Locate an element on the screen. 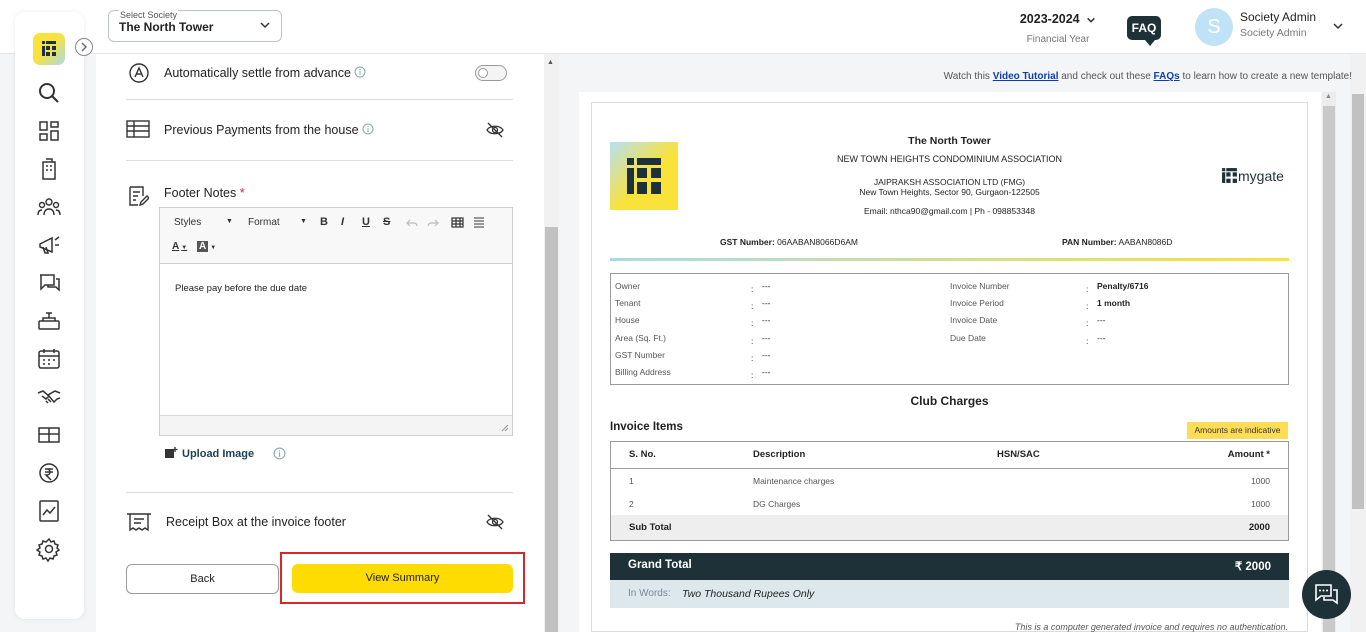 The height and width of the screenshot is (632, 1366). page-scrollbar is located at coordinates (1358, 343).